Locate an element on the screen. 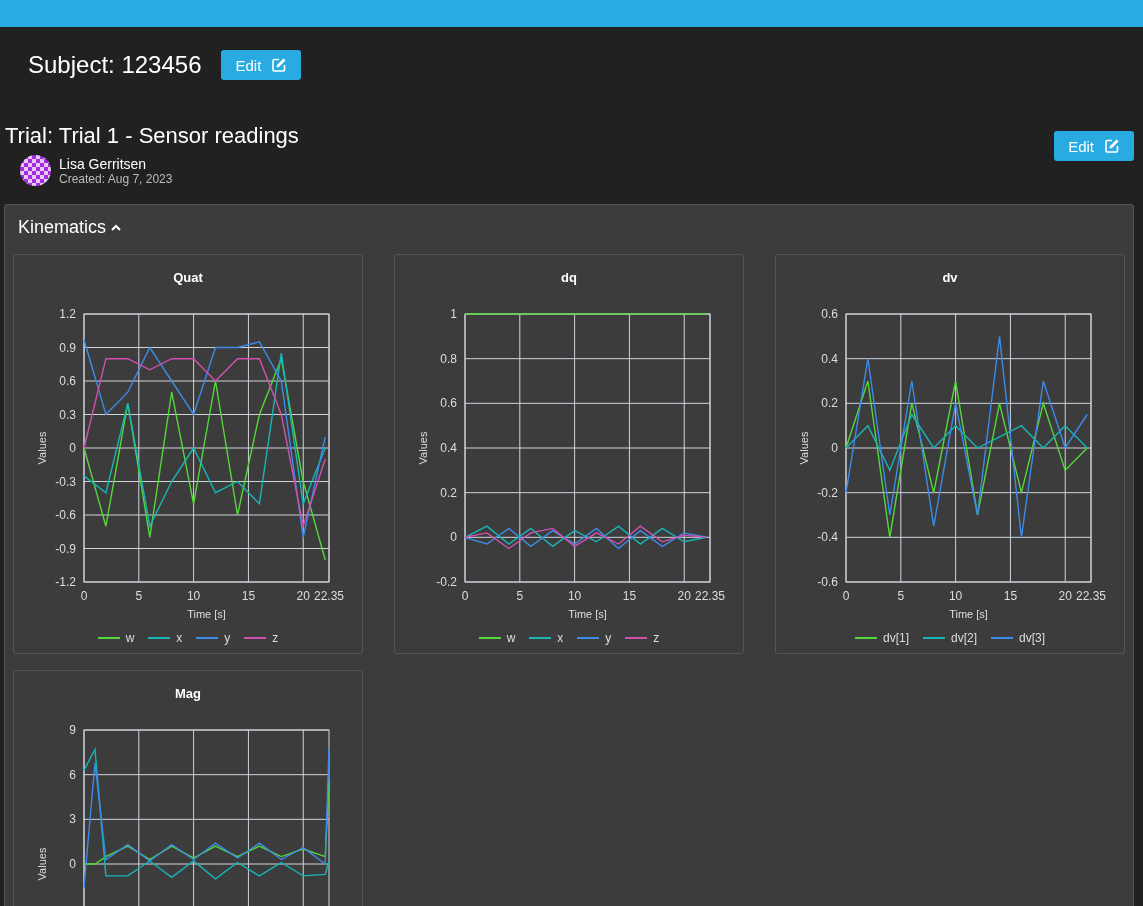  legend-item: dv[2] is located at coordinates (950, 638).